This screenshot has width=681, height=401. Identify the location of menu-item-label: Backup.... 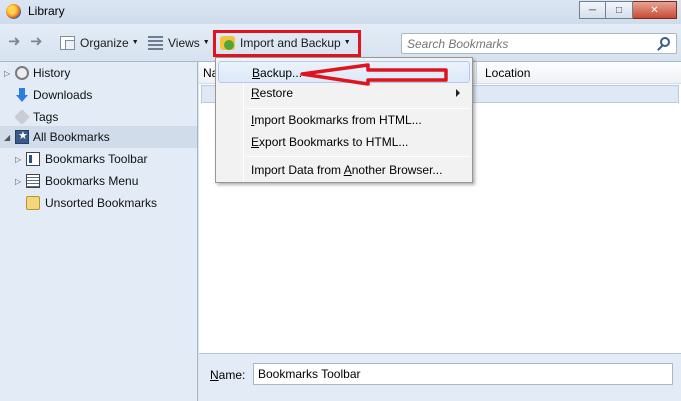
(277, 73).